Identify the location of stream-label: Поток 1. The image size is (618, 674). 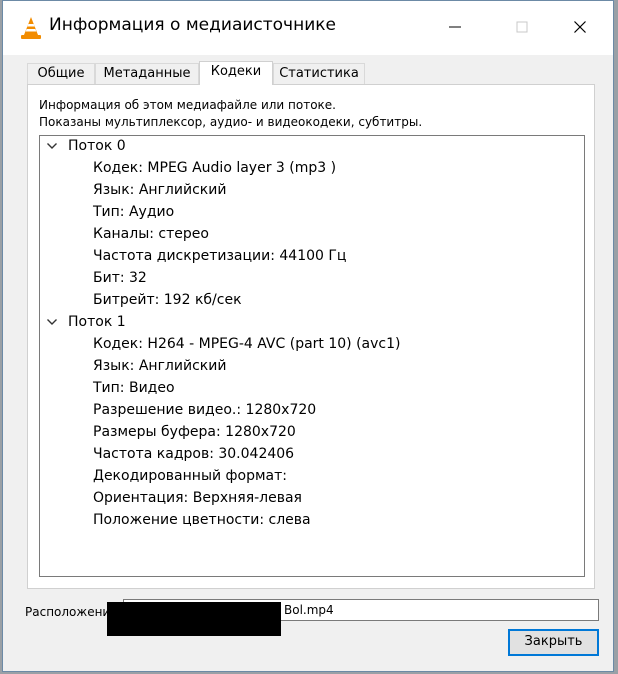
(97, 322).